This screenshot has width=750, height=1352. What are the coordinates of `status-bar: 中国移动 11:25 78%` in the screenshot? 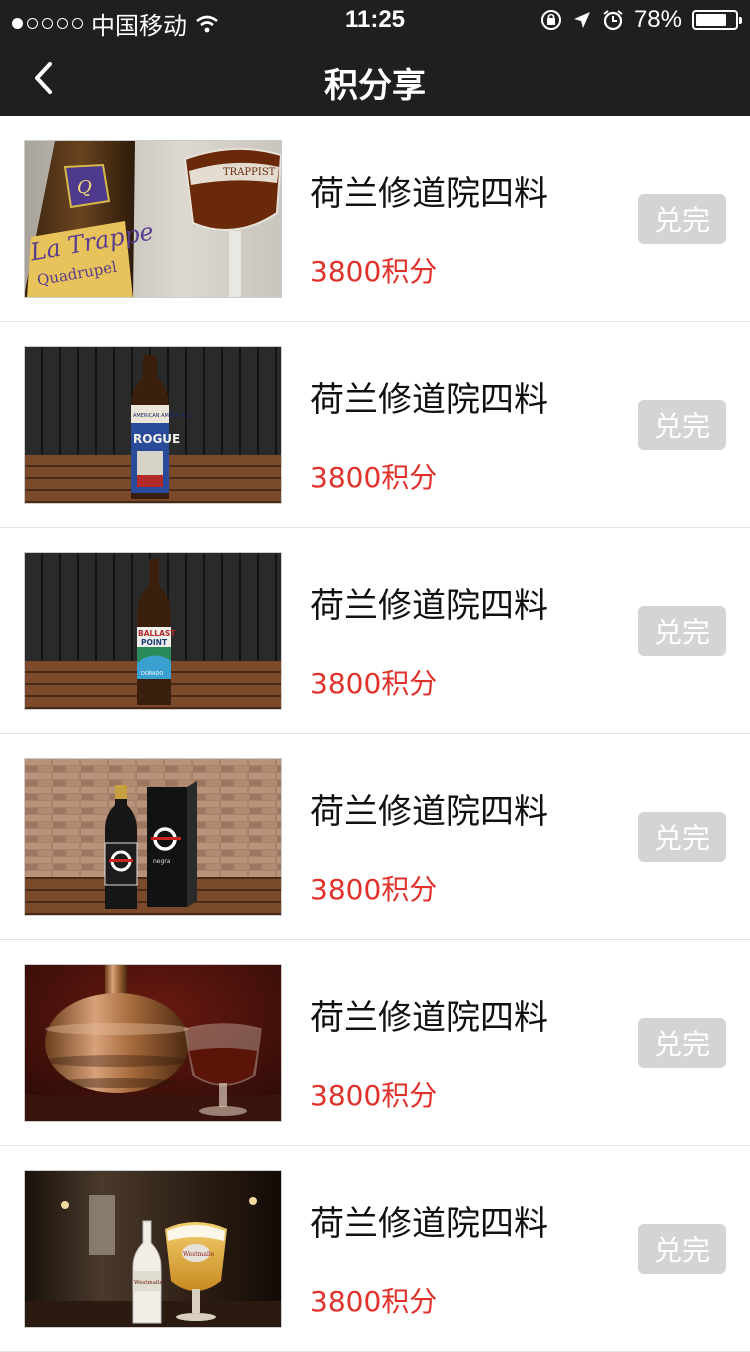 It's located at (375, 20).